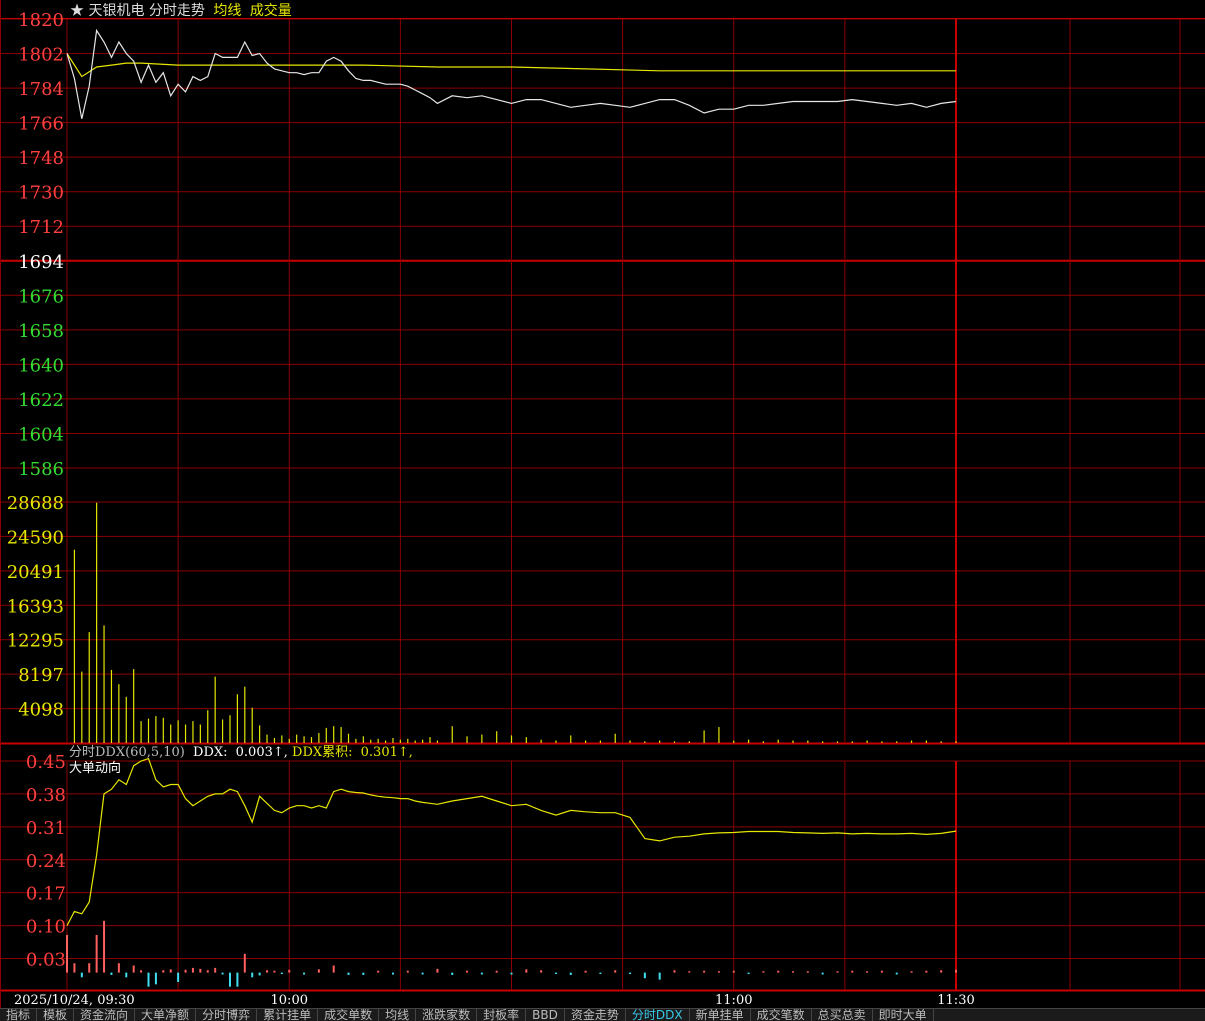 This screenshot has height=1021, width=1205. Describe the element at coordinates (289, 1000) in the screenshot. I see `x-tick-label: 10:00` at that location.